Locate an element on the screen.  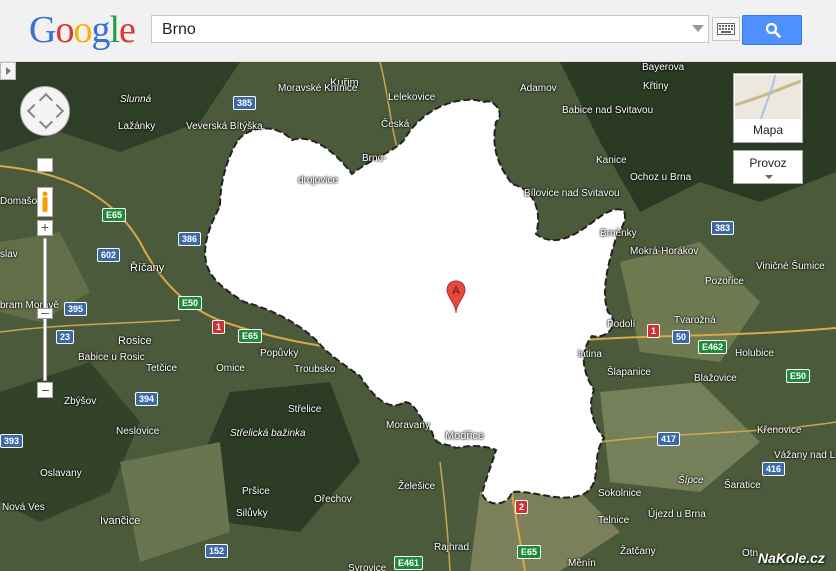
zoom-in-button: + is located at coordinates (45, 228).